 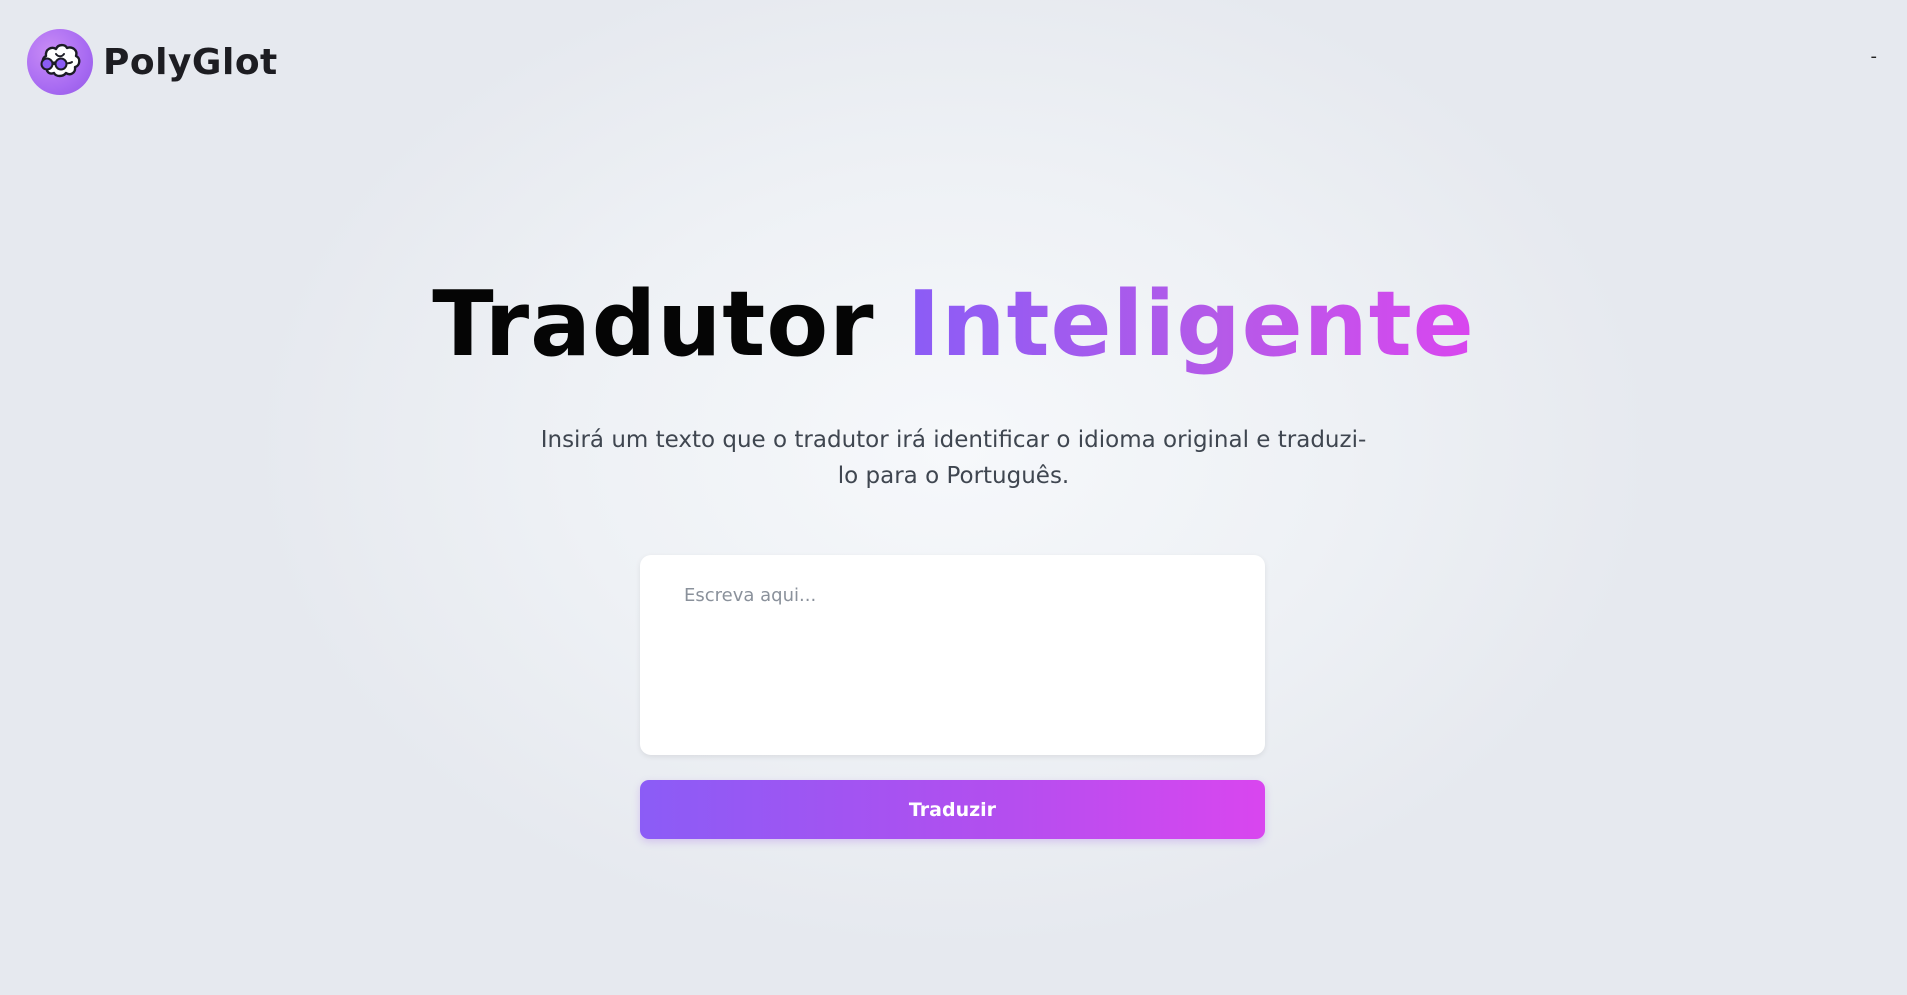 I want to click on top-bar: PolyGlot -, so click(x=953, y=60).